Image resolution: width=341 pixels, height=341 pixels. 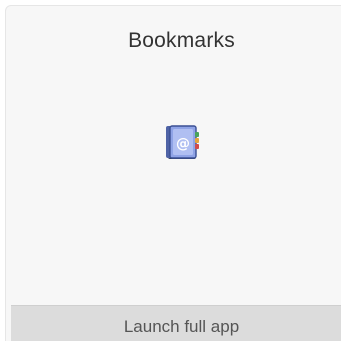 I want to click on launch-full-app-button: Launch full app, so click(x=176, y=323).